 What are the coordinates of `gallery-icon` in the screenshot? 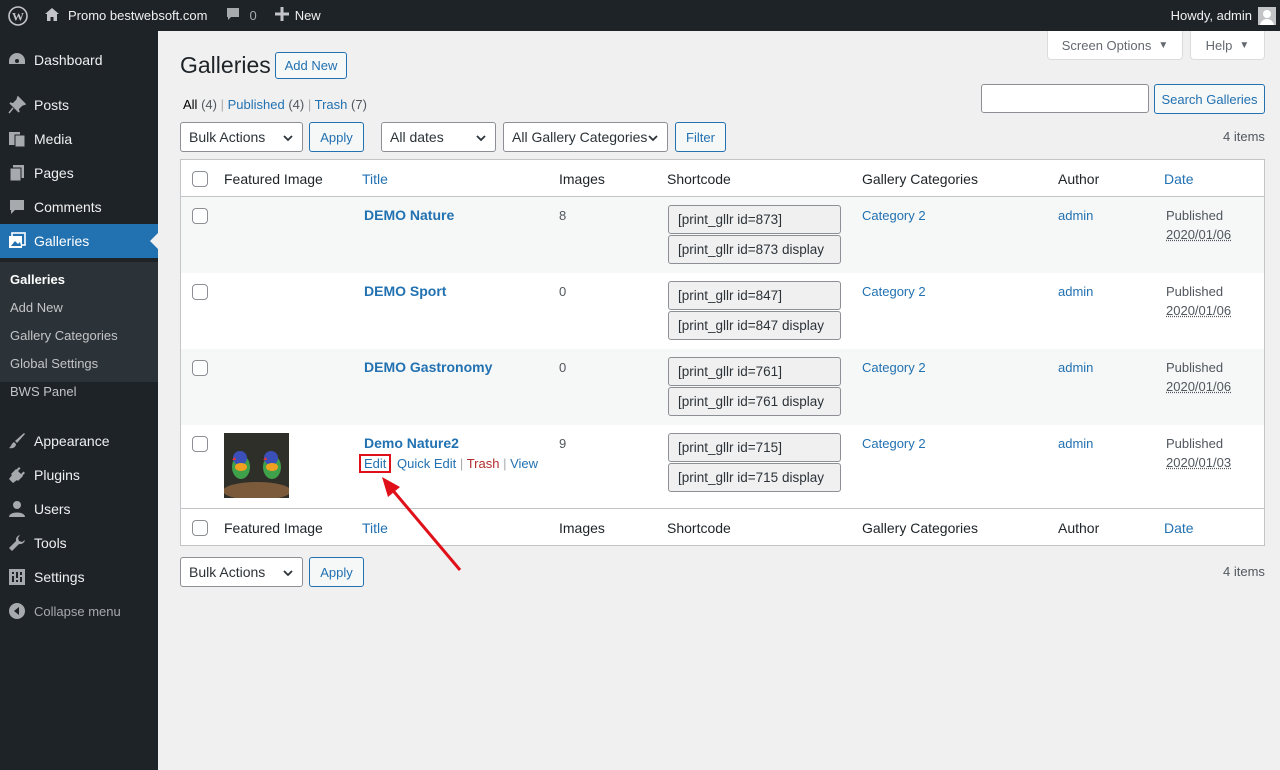 It's located at (17, 241).